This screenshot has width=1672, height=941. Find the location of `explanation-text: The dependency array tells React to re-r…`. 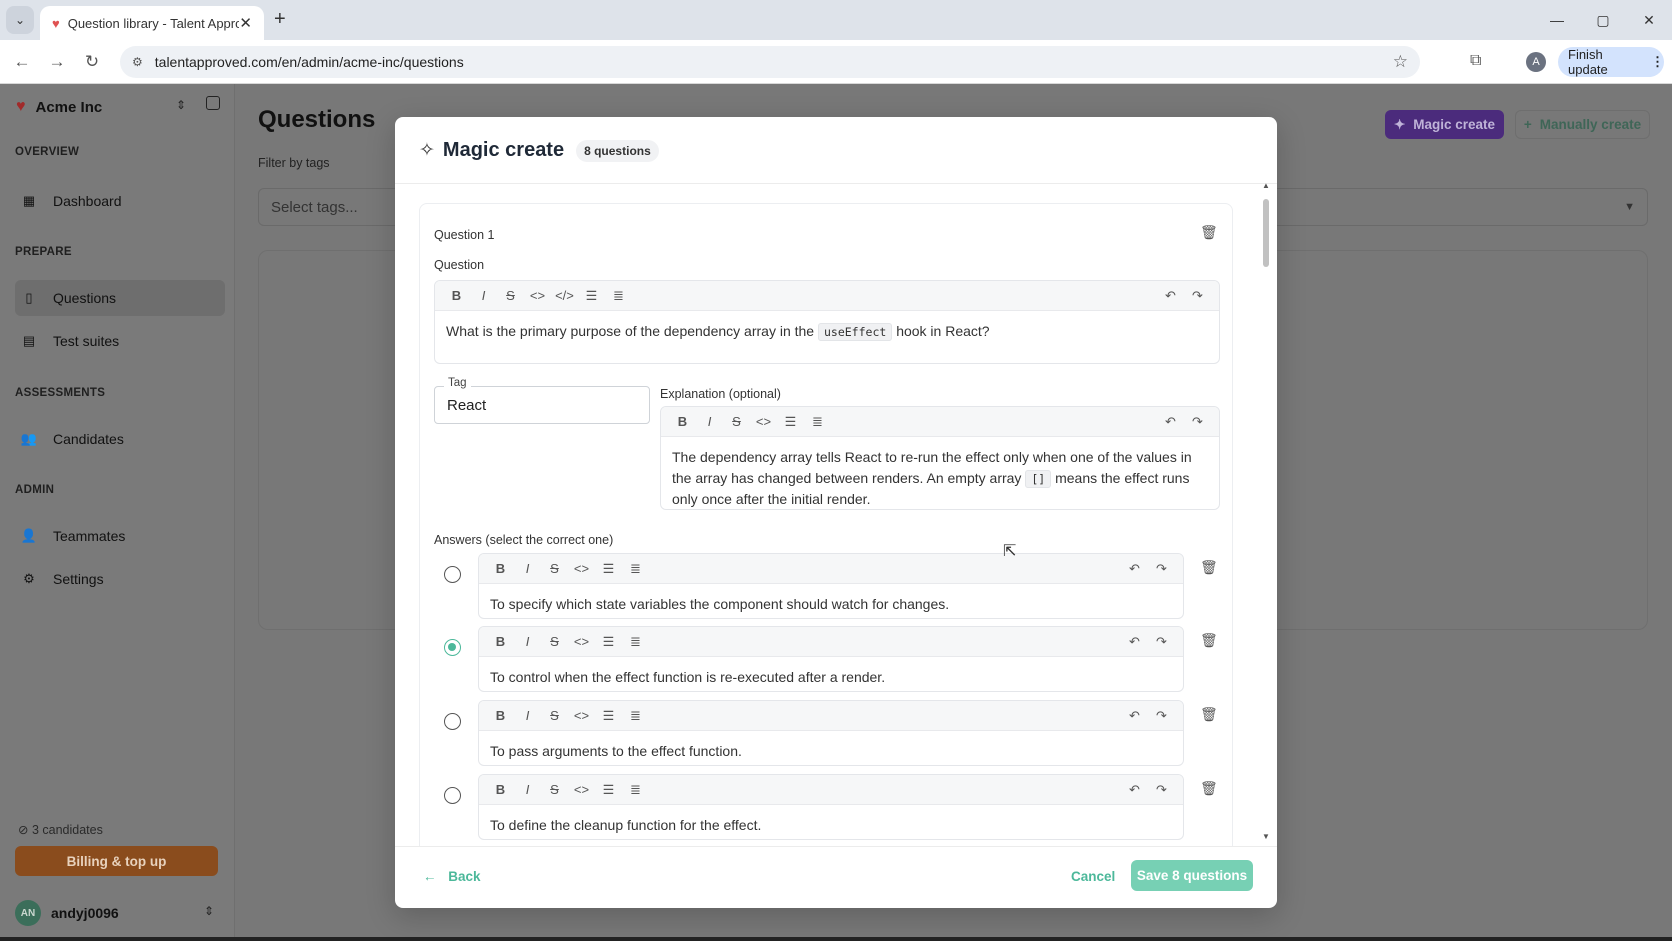

explanation-text: The dependency array tells React to re-r… is located at coordinates (940, 473).